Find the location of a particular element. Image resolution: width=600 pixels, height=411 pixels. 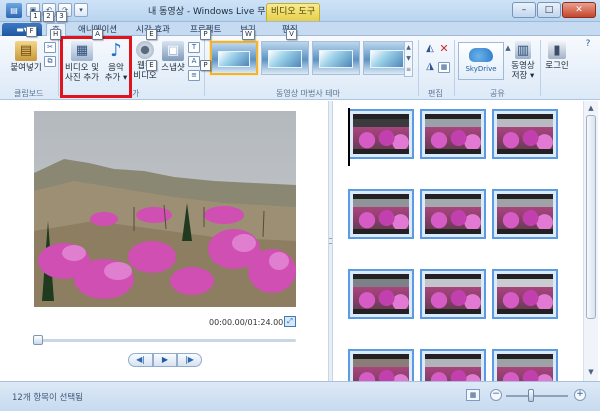

scroll-thumb is located at coordinates (591, 217).